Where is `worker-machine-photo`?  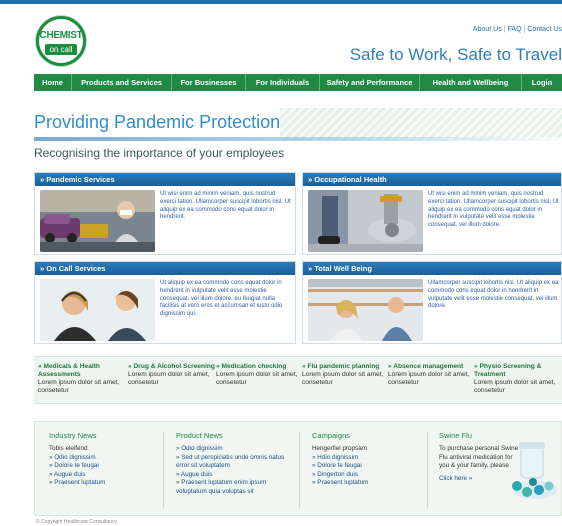
worker-machine-photo is located at coordinates (365, 221).